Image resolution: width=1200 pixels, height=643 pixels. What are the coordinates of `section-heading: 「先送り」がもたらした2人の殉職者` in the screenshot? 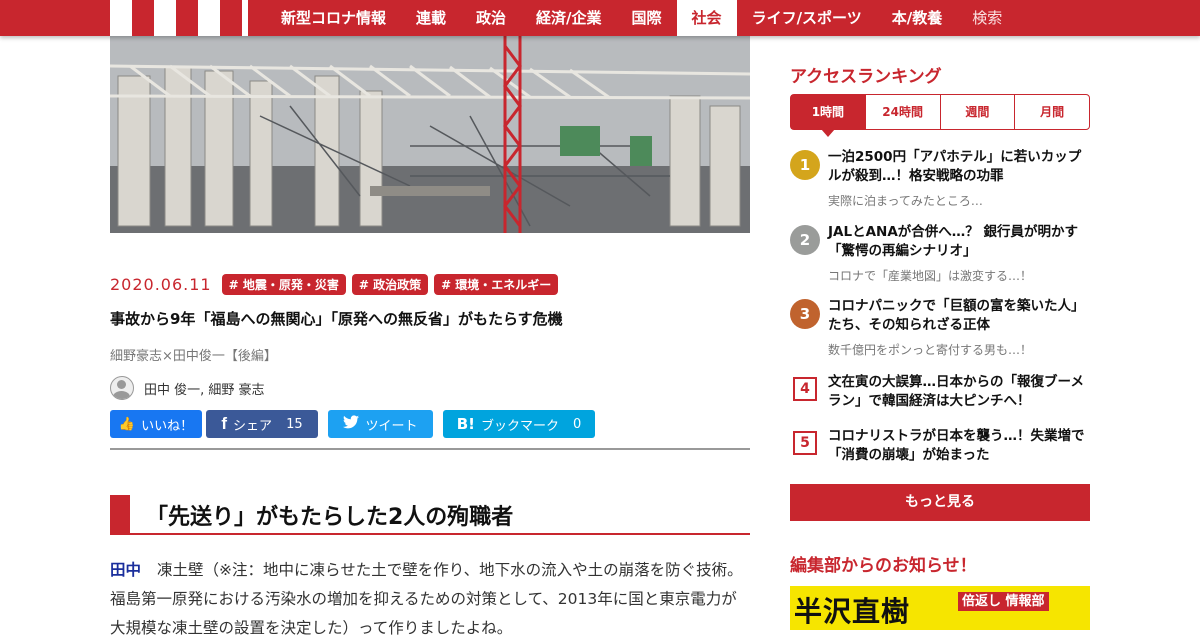 It's located at (430, 515).